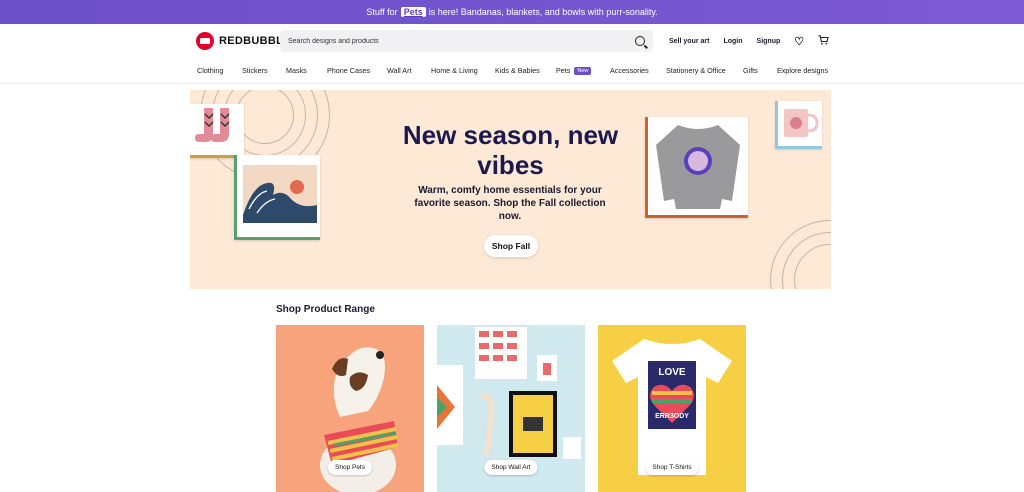 This screenshot has height=492, width=1024. What do you see at coordinates (802, 70) in the screenshot?
I see `nav-explore-designs: Explore designs` at bounding box center [802, 70].